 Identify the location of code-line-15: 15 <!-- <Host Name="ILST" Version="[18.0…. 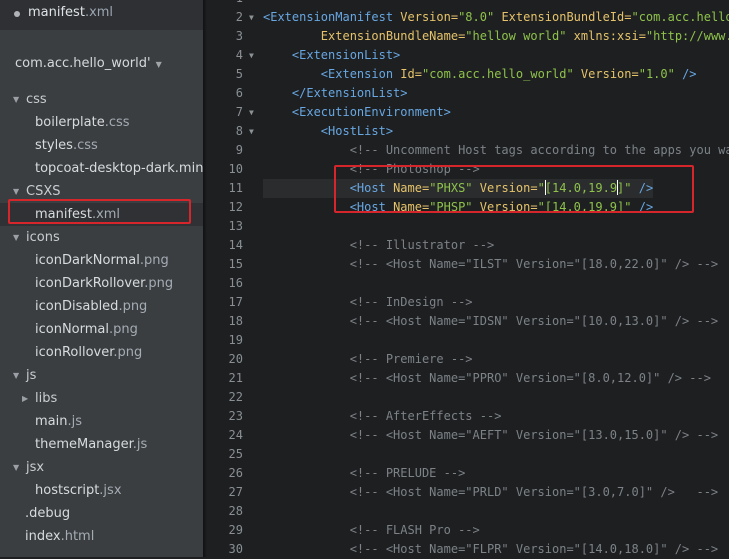
(468, 264).